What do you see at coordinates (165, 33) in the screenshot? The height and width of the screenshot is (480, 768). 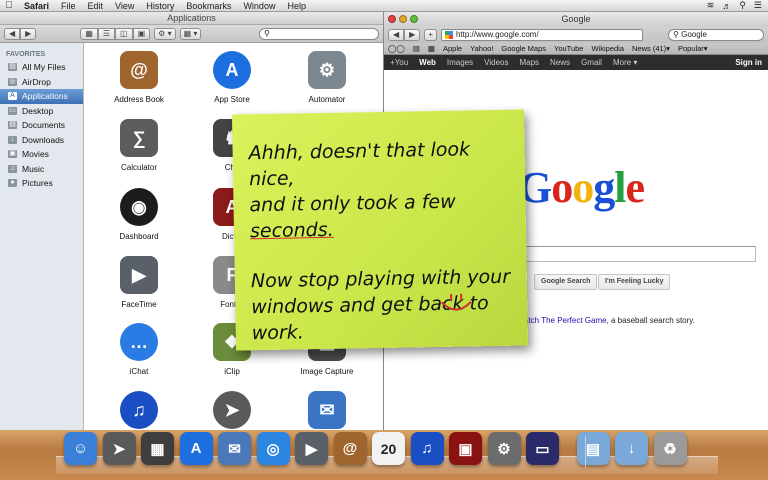 I see `action-button: ⚙ ▾` at bounding box center [165, 33].